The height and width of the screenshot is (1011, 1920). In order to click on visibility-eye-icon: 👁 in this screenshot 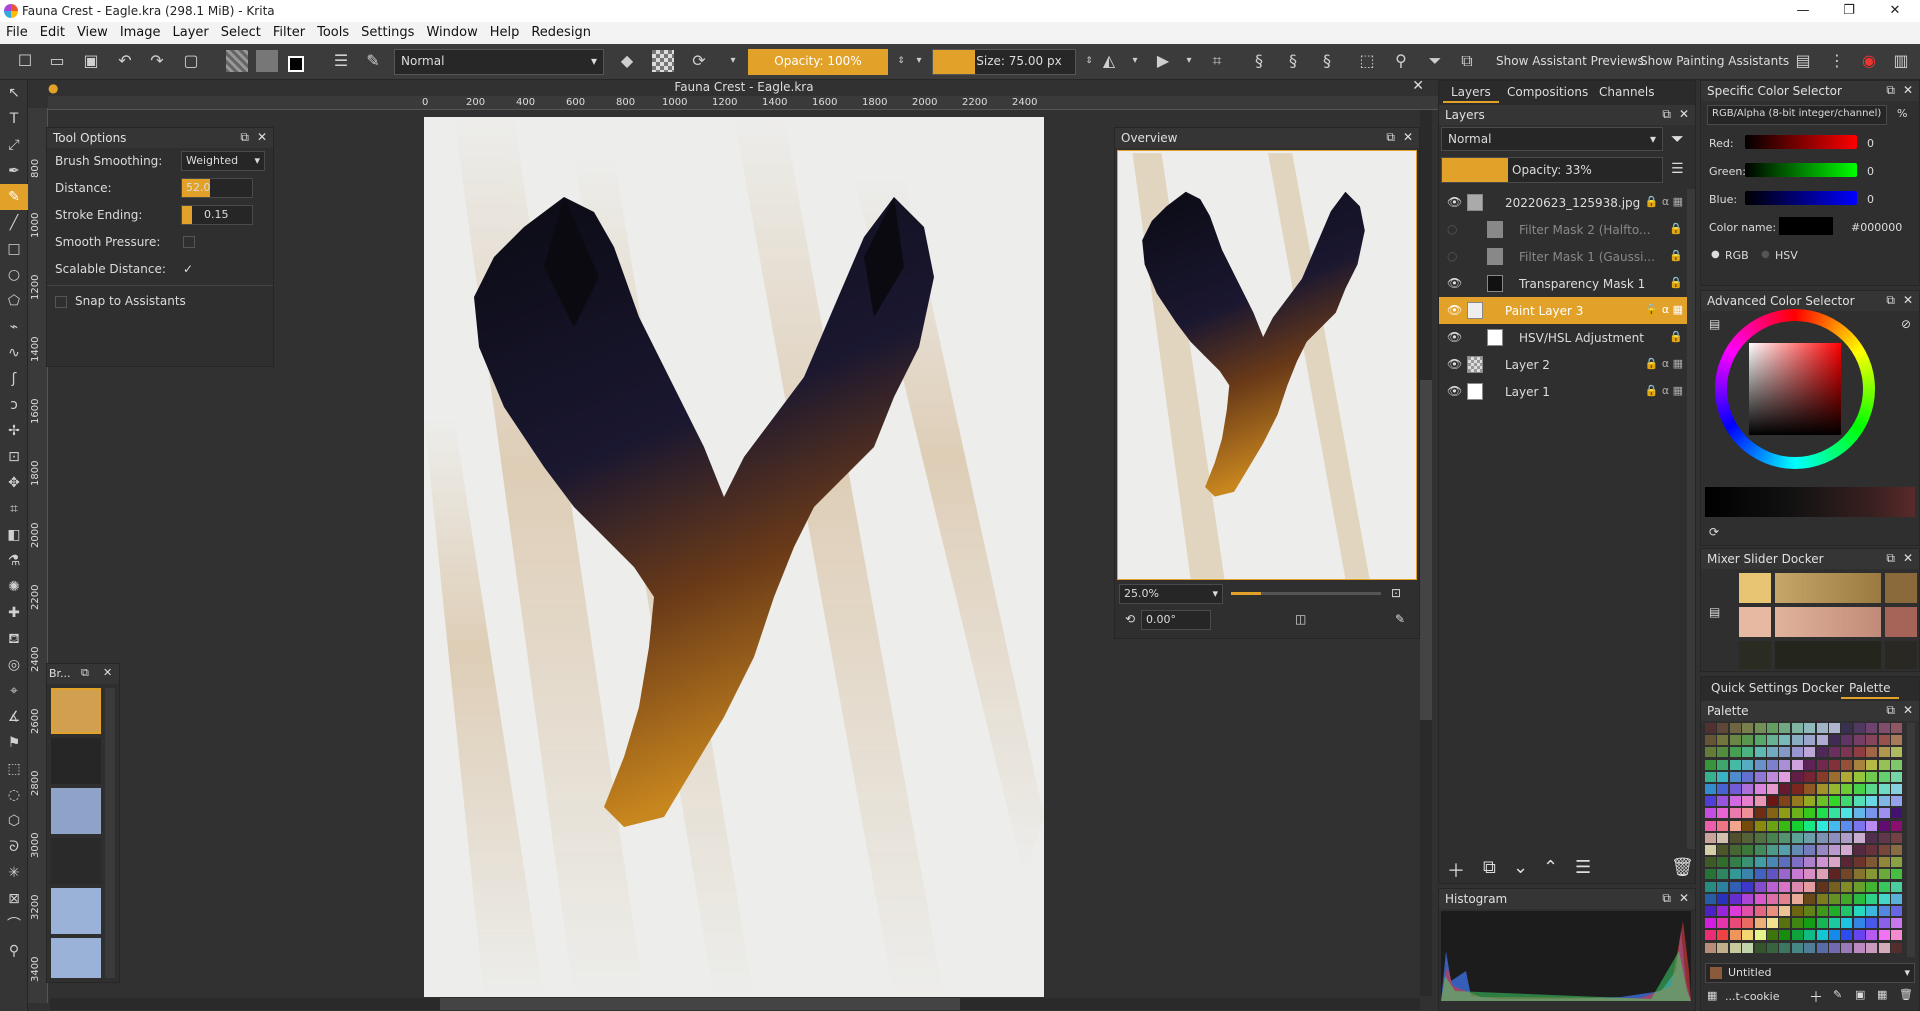, I will do `click(1454, 310)`.